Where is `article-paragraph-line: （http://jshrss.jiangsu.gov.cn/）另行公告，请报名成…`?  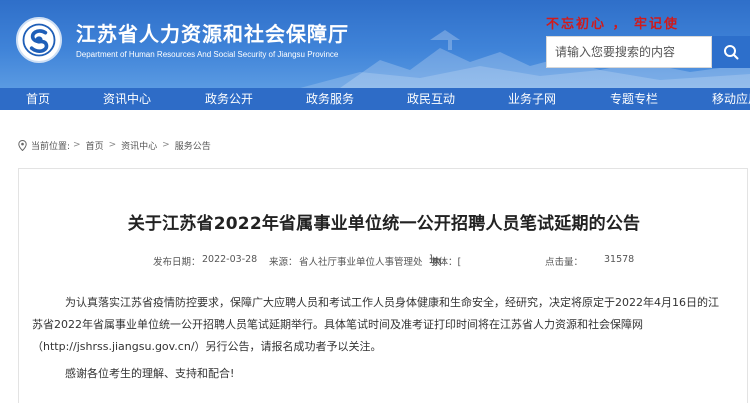
article-paragraph-line: （http://jshrss.jiangsu.gov.cn/）另行公告，请报名成… is located at coordinates (207, 346).